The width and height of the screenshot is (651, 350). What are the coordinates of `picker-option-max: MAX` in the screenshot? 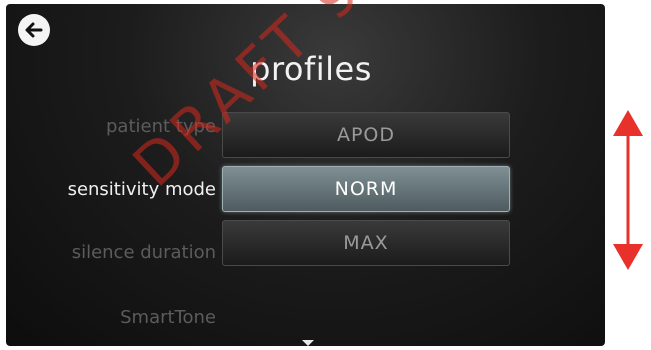 It's located at (366, 243).